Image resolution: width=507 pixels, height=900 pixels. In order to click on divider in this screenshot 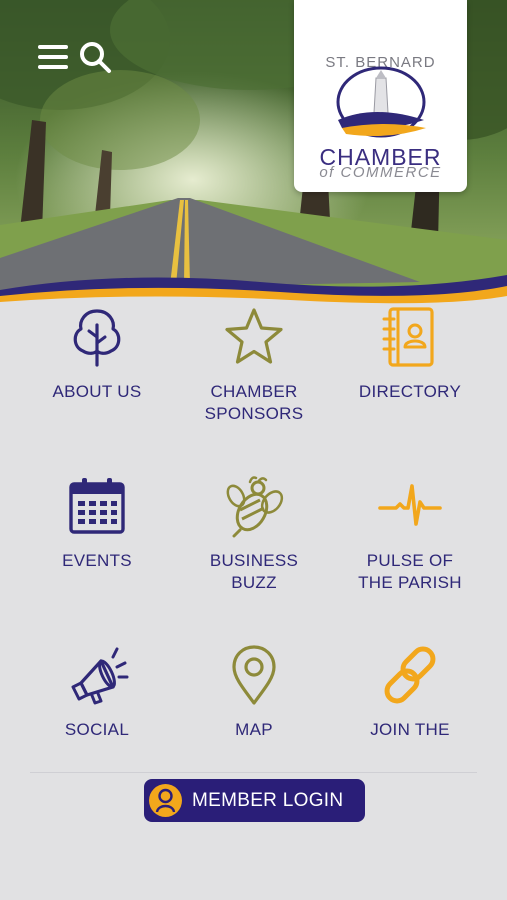, I will do `click(253, 772)`.